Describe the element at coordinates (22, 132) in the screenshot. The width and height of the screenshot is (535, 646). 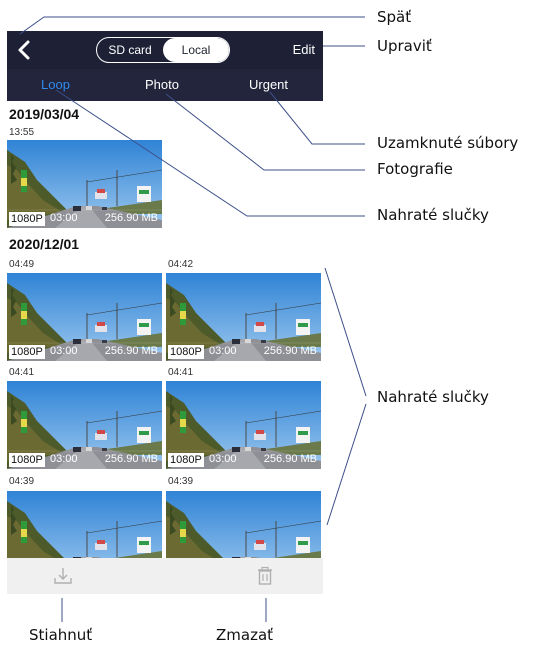
I see `clip-time: 13:55` at that location.